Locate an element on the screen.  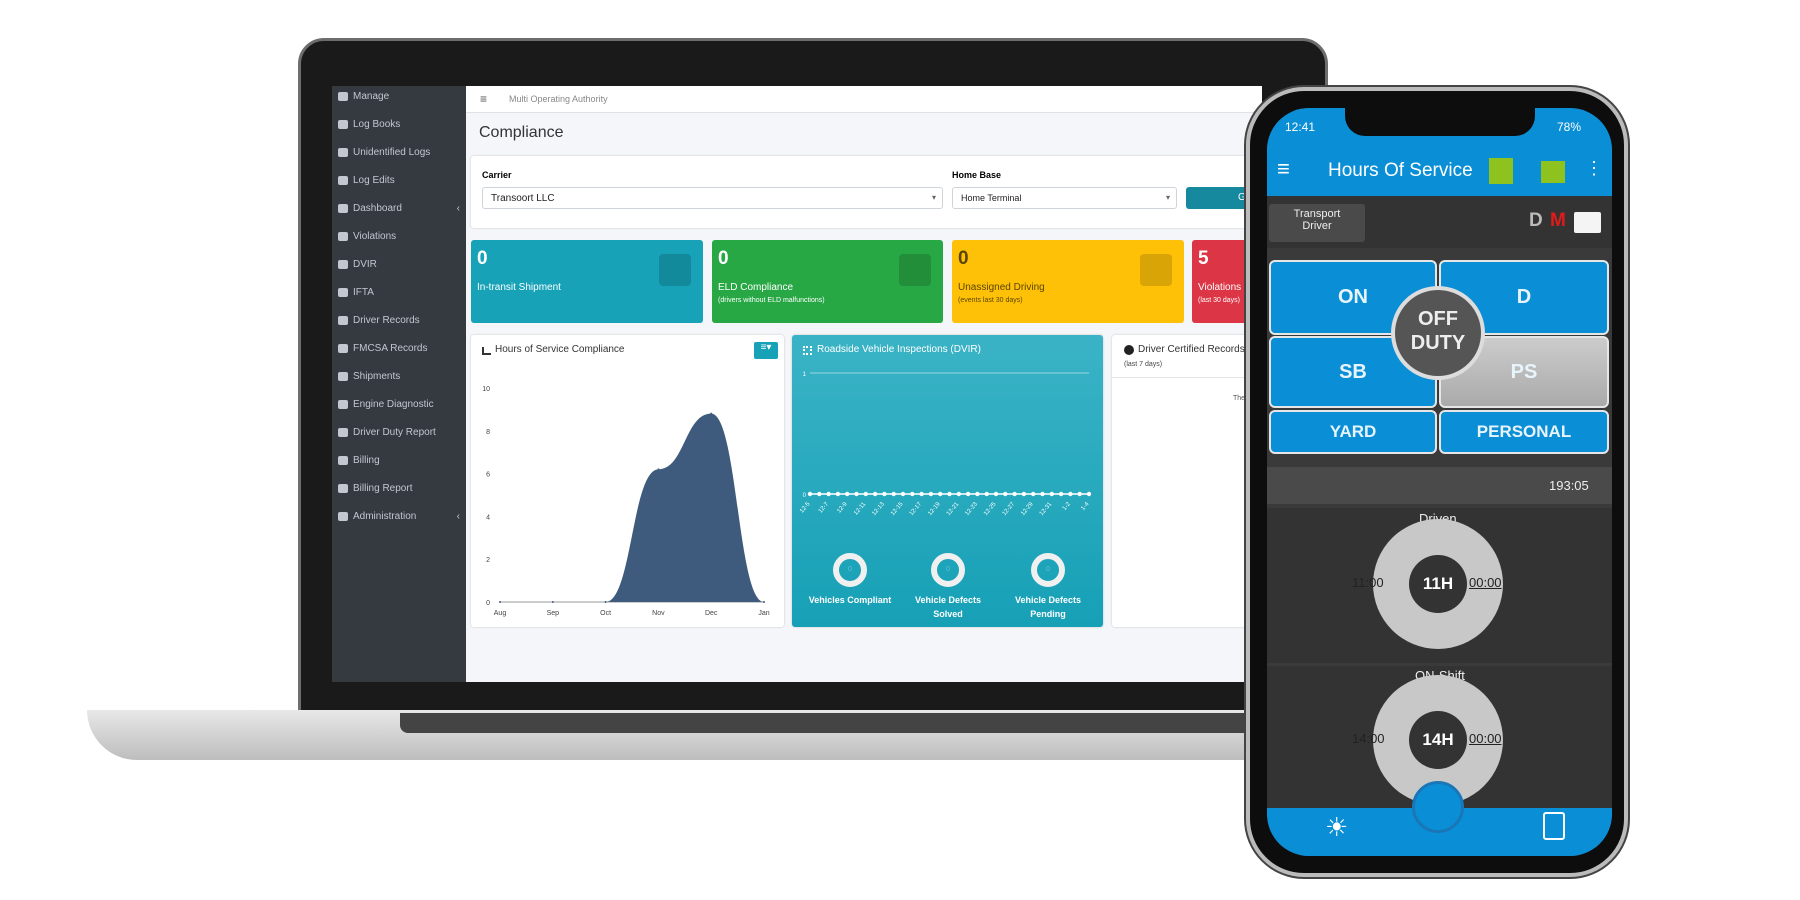
sidebar-item-label: FMCSA Records is located at coordinates (390, 348).